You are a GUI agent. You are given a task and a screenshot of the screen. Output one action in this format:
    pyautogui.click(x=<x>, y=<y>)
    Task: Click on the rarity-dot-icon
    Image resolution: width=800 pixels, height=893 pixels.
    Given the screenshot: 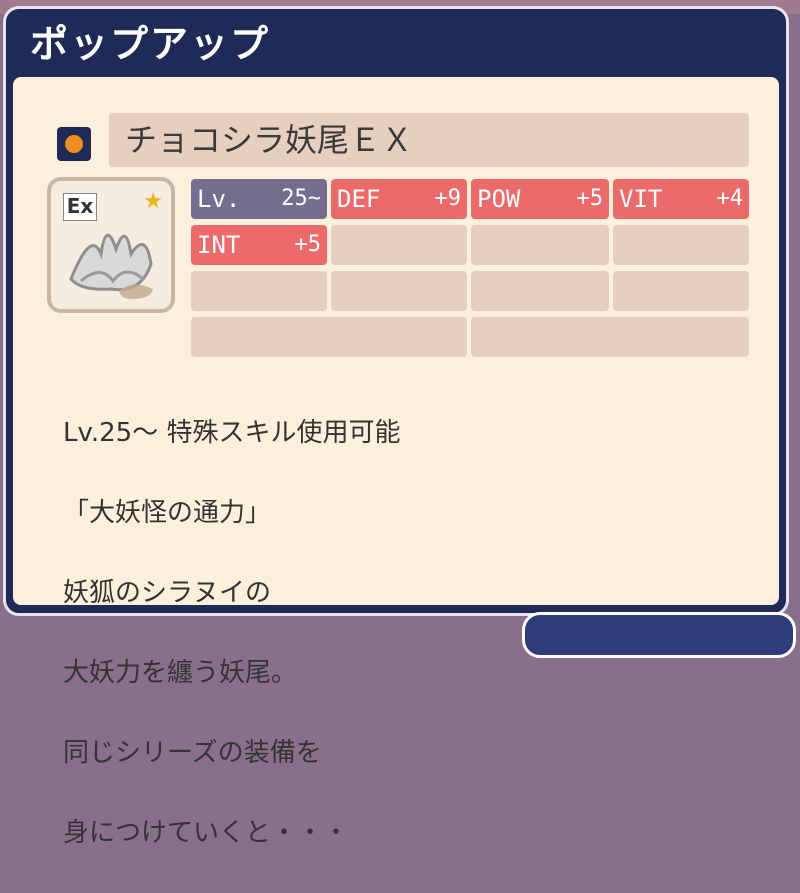 What is the action you would take?
    pyautogui.click(x=74, y=144)
    